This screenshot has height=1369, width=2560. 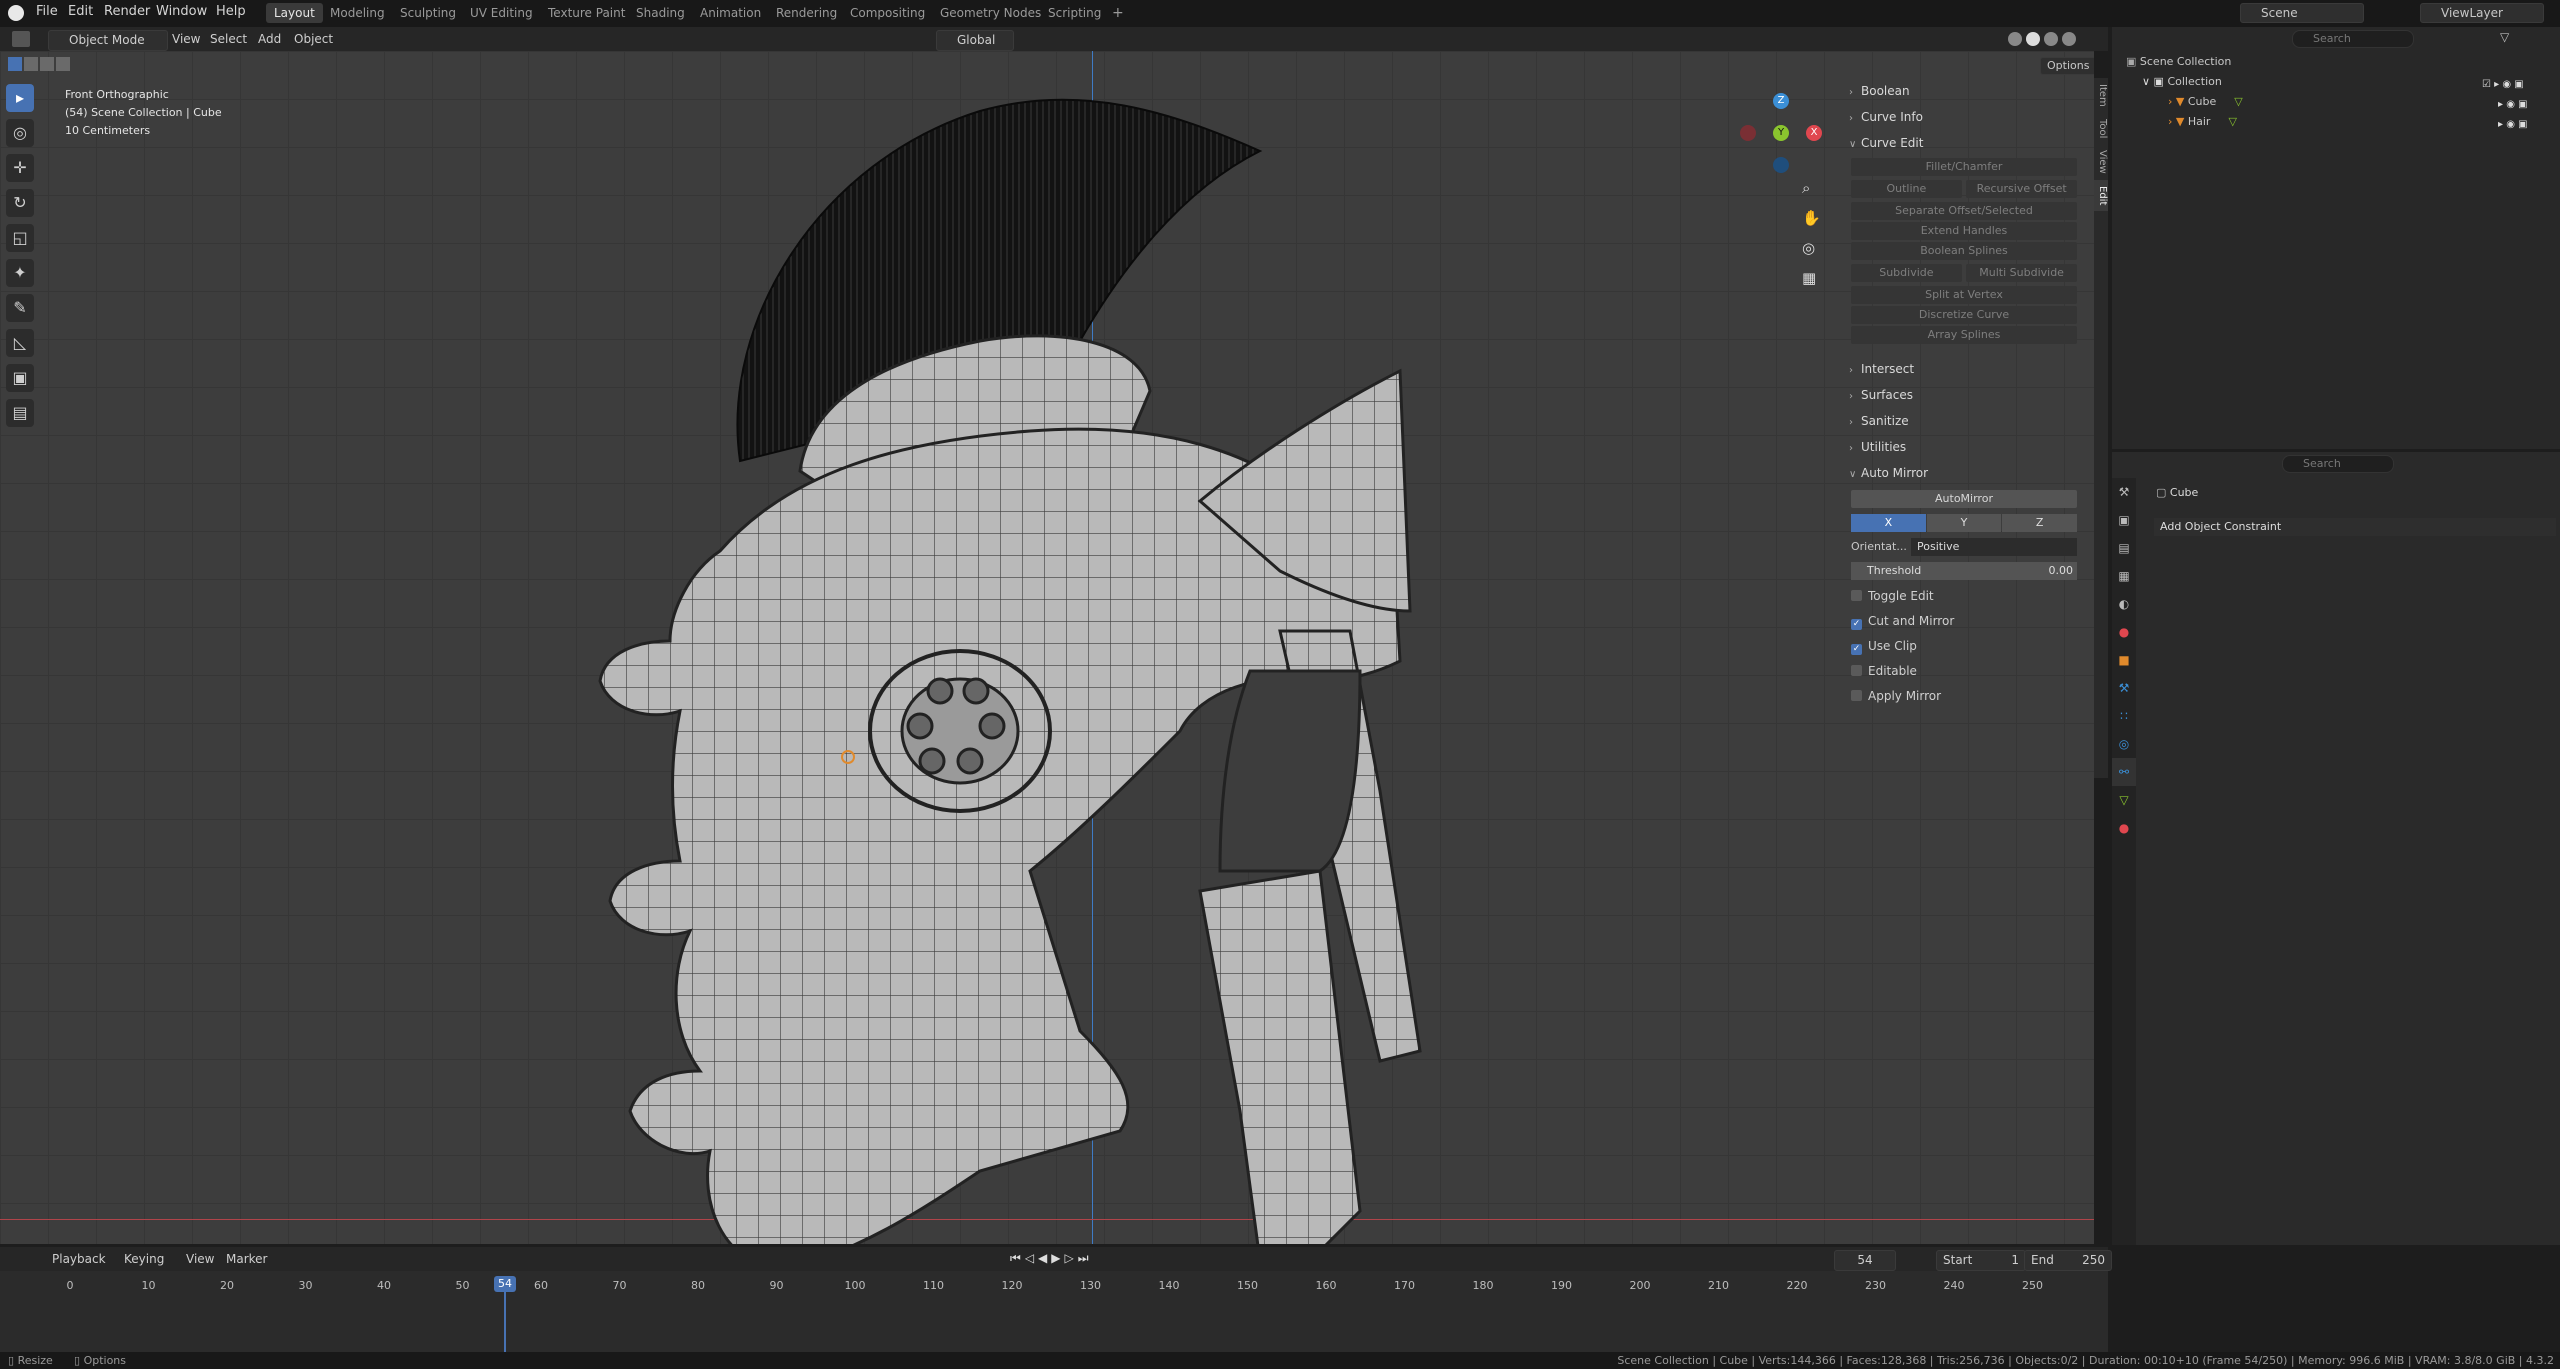 What do you see at coordinates (2124, 604) in the screenshot?
I see `scene-tab-icon: ◐` at bounding box center [2124, 604].